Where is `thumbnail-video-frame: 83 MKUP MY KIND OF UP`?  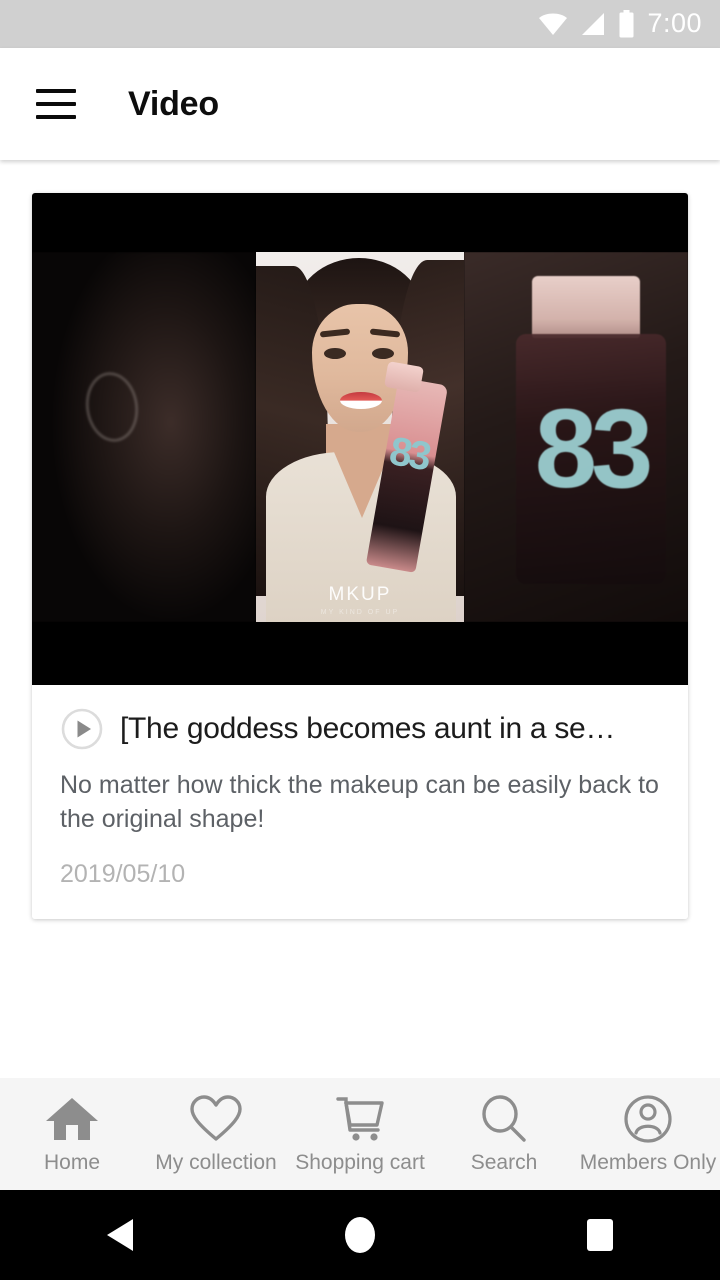 thumbnail-video-frame: 83 MKUP MY KIND OF UP is located at coordinates (360, 437).